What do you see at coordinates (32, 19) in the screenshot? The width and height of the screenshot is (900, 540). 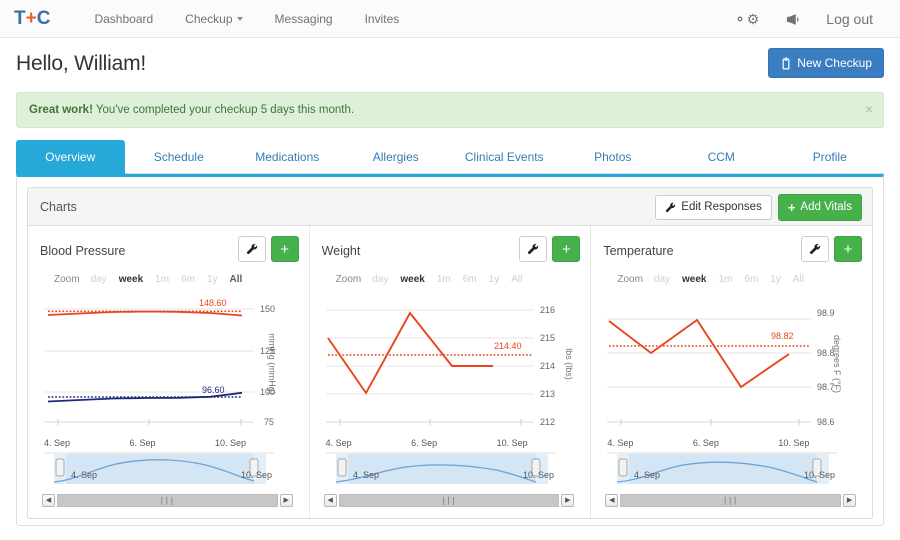 I see `logo: T+C` at bounding box center [32, 19].